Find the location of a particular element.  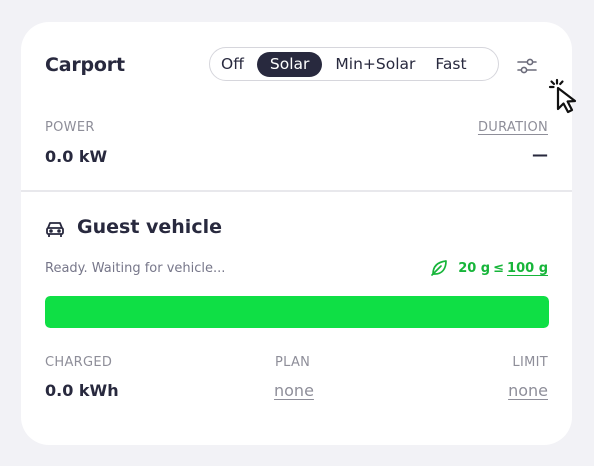

mode-solar-button: Solar is located at coordinates (289, 64).